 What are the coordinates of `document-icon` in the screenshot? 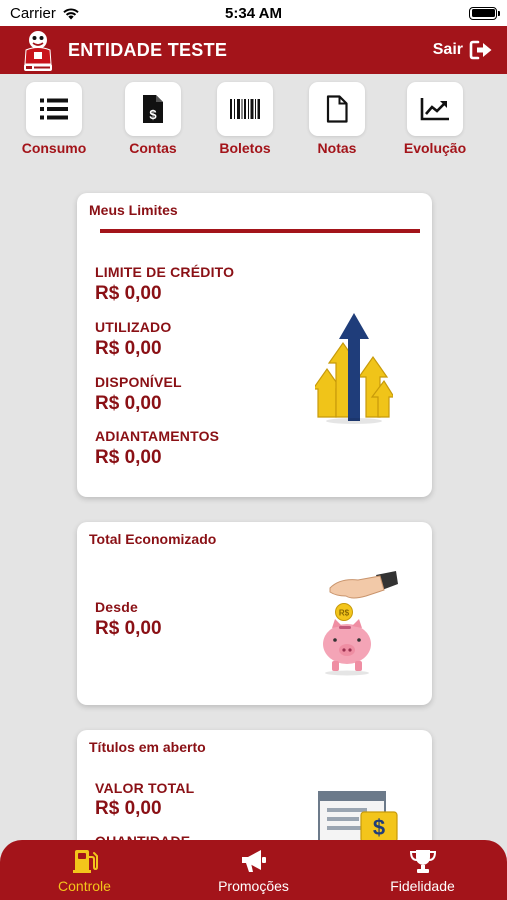 It's located at (337, 109).